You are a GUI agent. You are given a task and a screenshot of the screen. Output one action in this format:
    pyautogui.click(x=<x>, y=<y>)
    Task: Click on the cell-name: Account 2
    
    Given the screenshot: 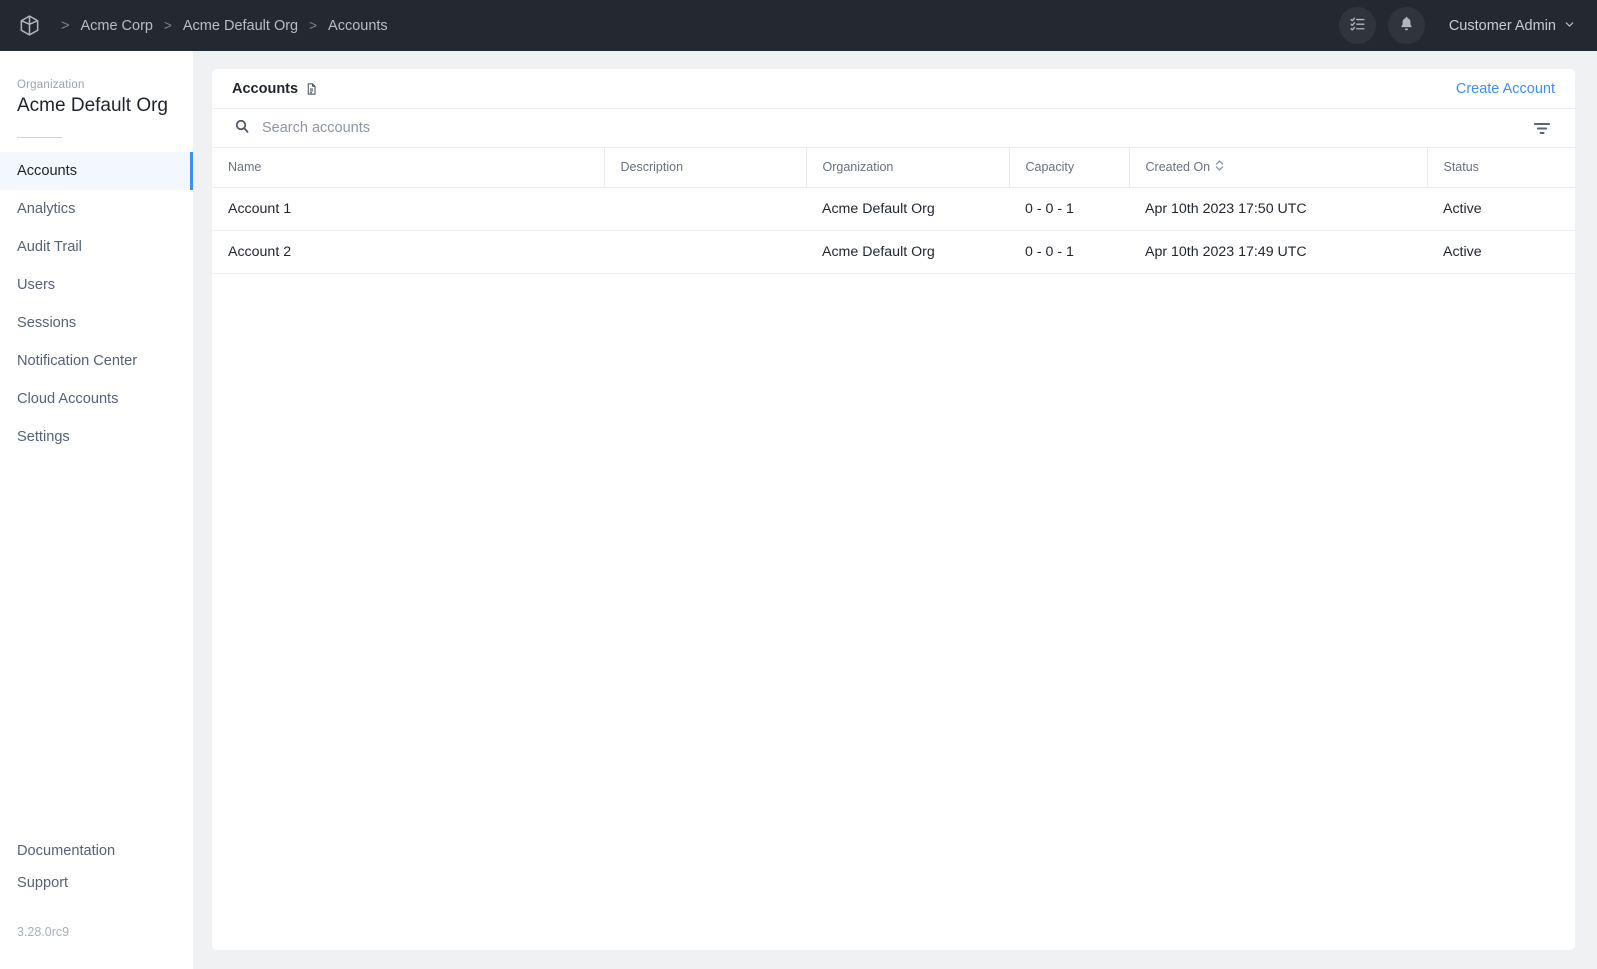 What is the action you would take?
    pyautogui.click(x=408, y=252)
    